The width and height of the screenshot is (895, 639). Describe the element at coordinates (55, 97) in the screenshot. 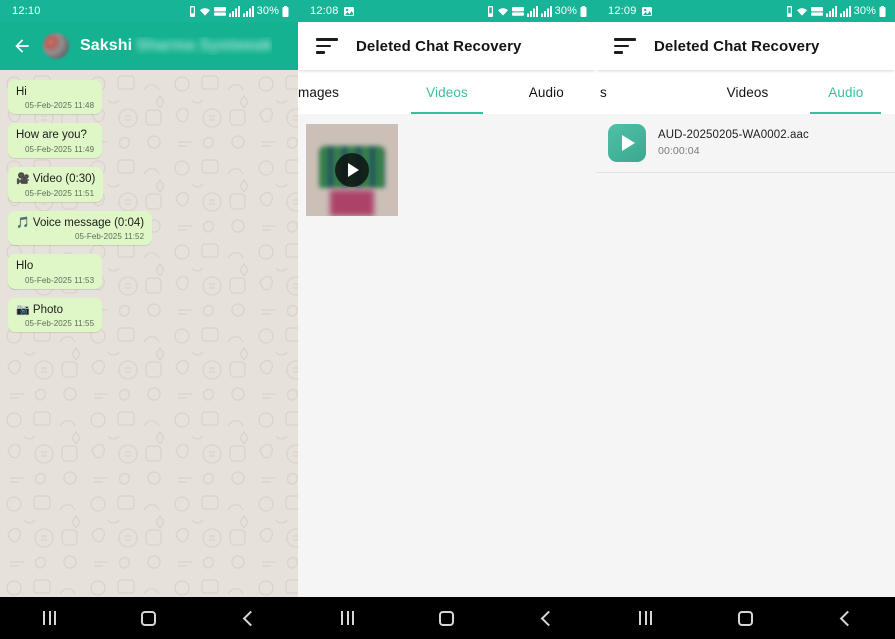

I see `message-bubble: Hi 05-Feb-2025 11:48` at that location.